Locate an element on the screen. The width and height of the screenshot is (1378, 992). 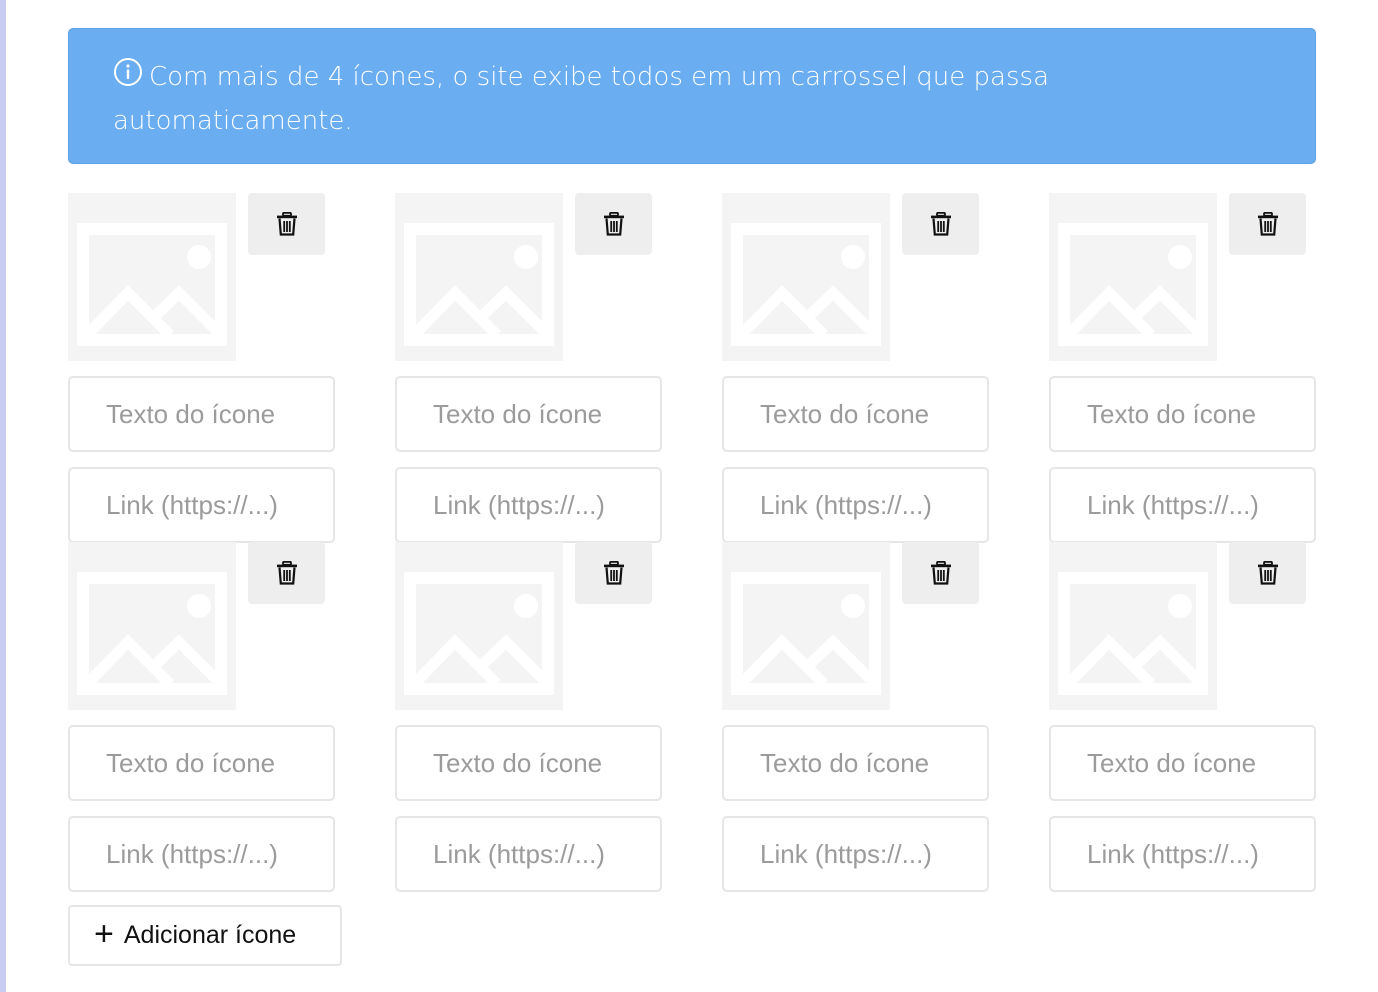
plus-icon: + is located at coordinates (104, 933).